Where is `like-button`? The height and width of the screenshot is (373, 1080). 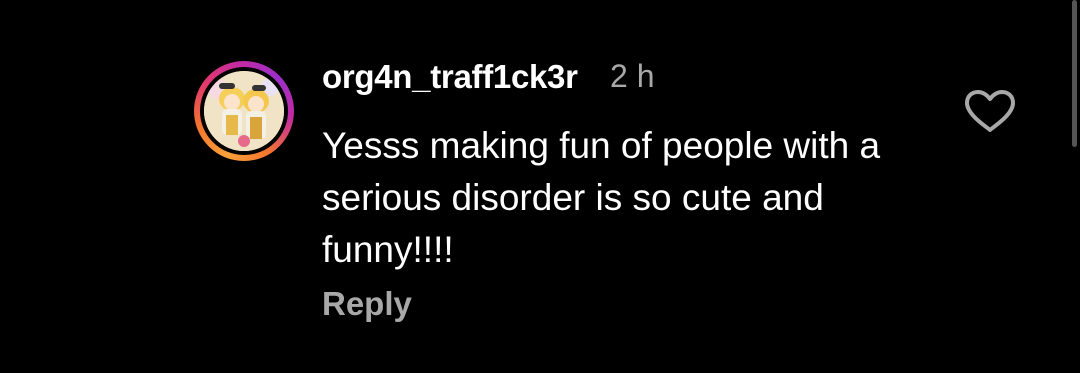 like-button is located at coordinates (990, 111).